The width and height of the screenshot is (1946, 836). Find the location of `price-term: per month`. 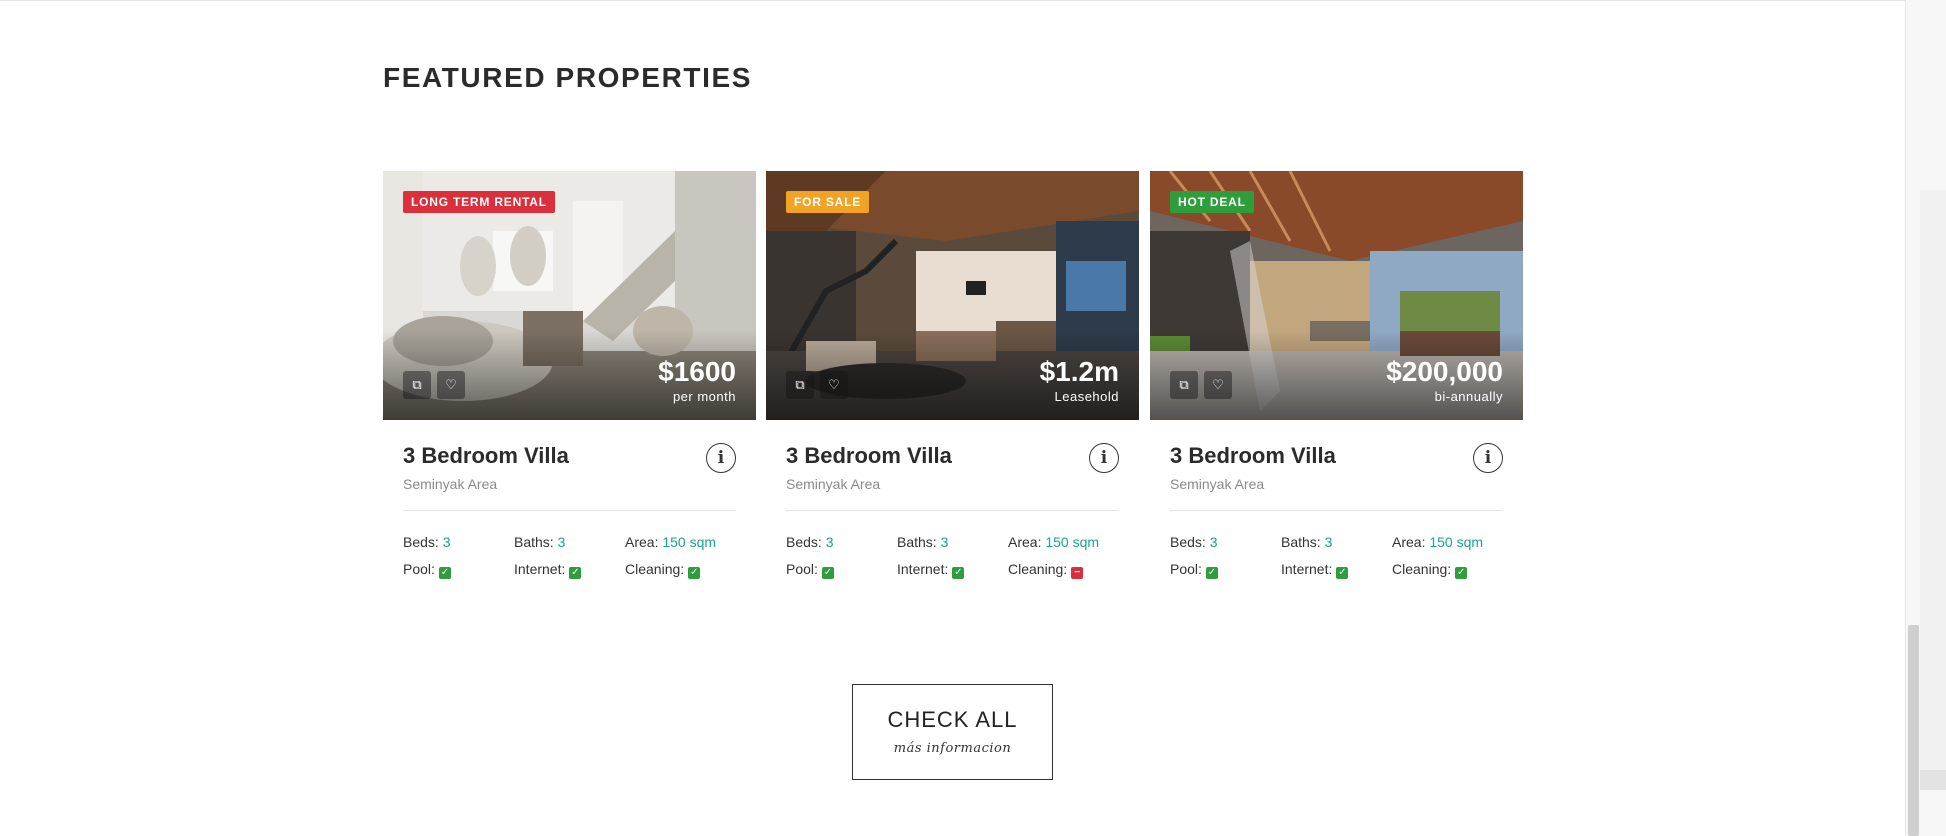

price-term: per month is located at coordinates (704, 396).